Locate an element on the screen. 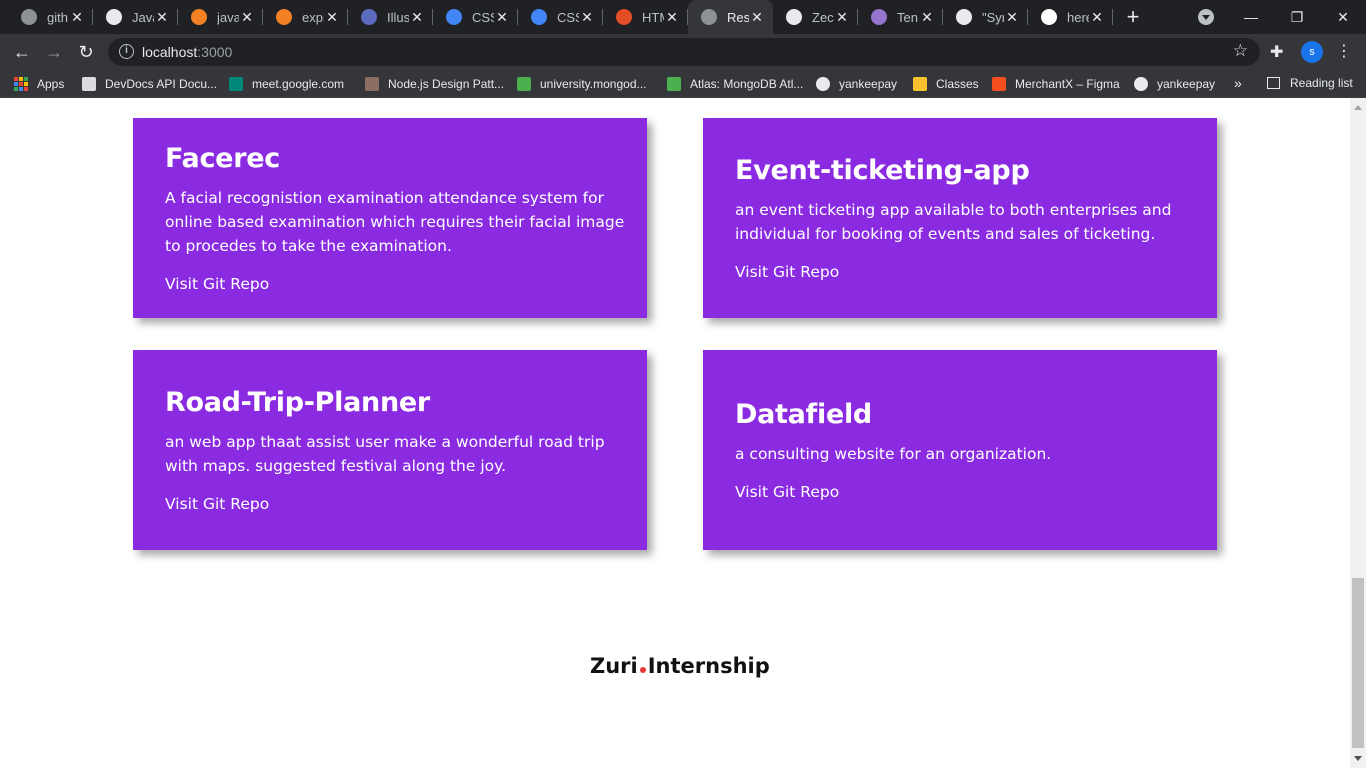  address-bar: i localhost:3000 ☆ is located at coordinates (684, 52).